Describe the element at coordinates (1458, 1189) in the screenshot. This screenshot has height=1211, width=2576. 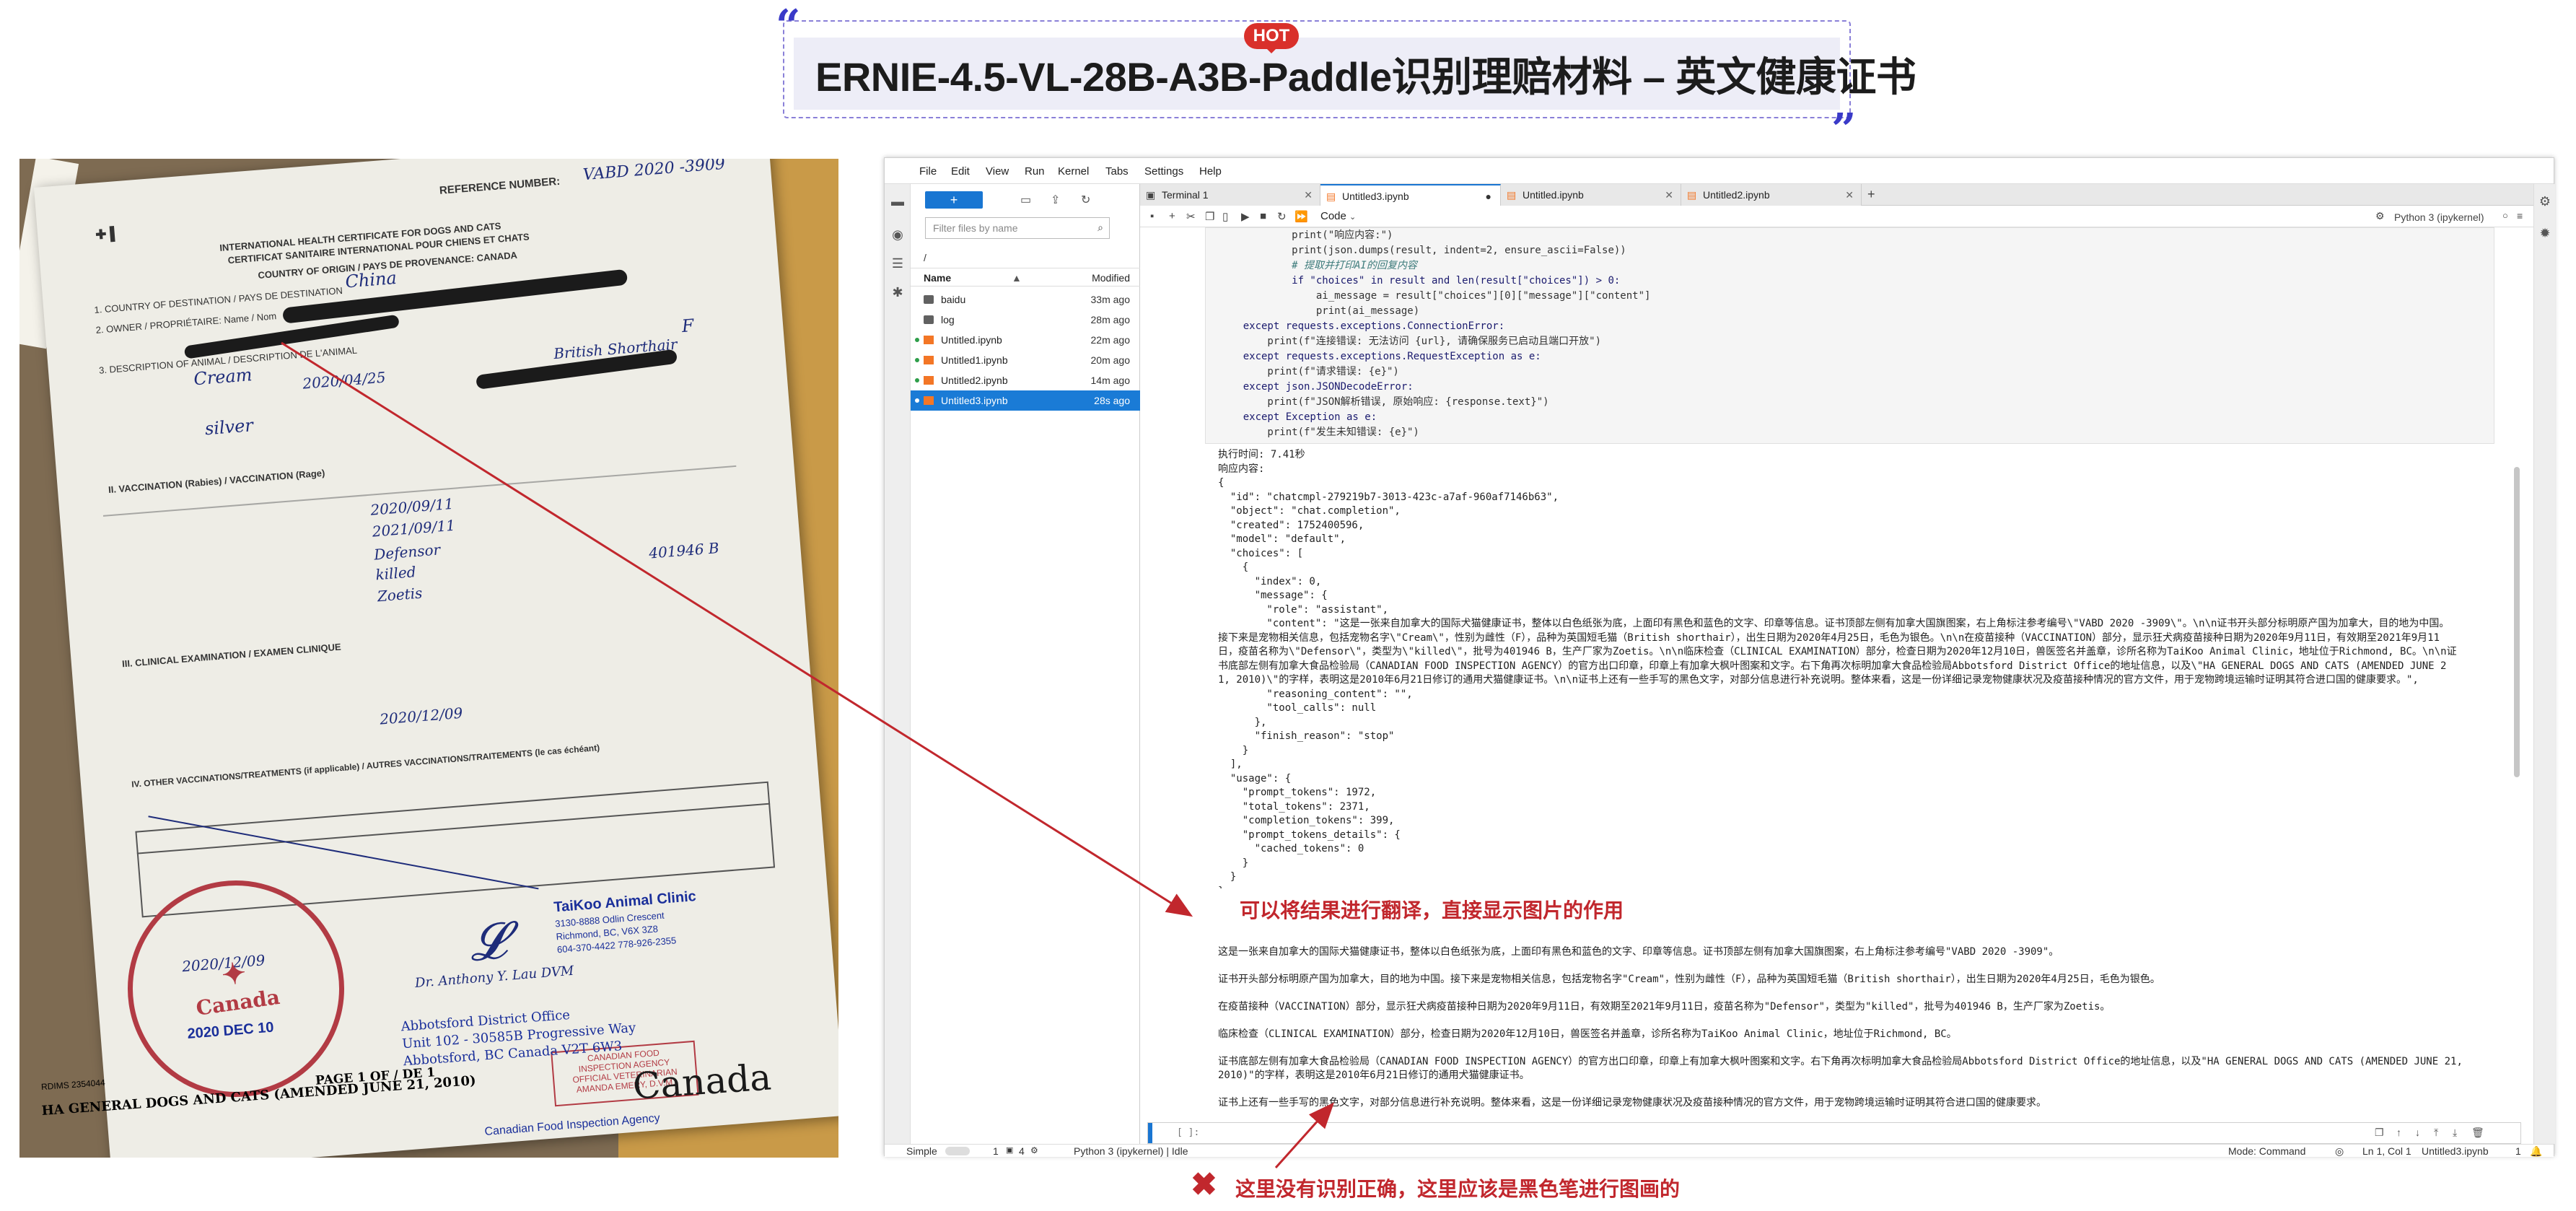
I see `error-note: 这里没有识别正确，这里应该是黑色笔进行图画的` at that location.